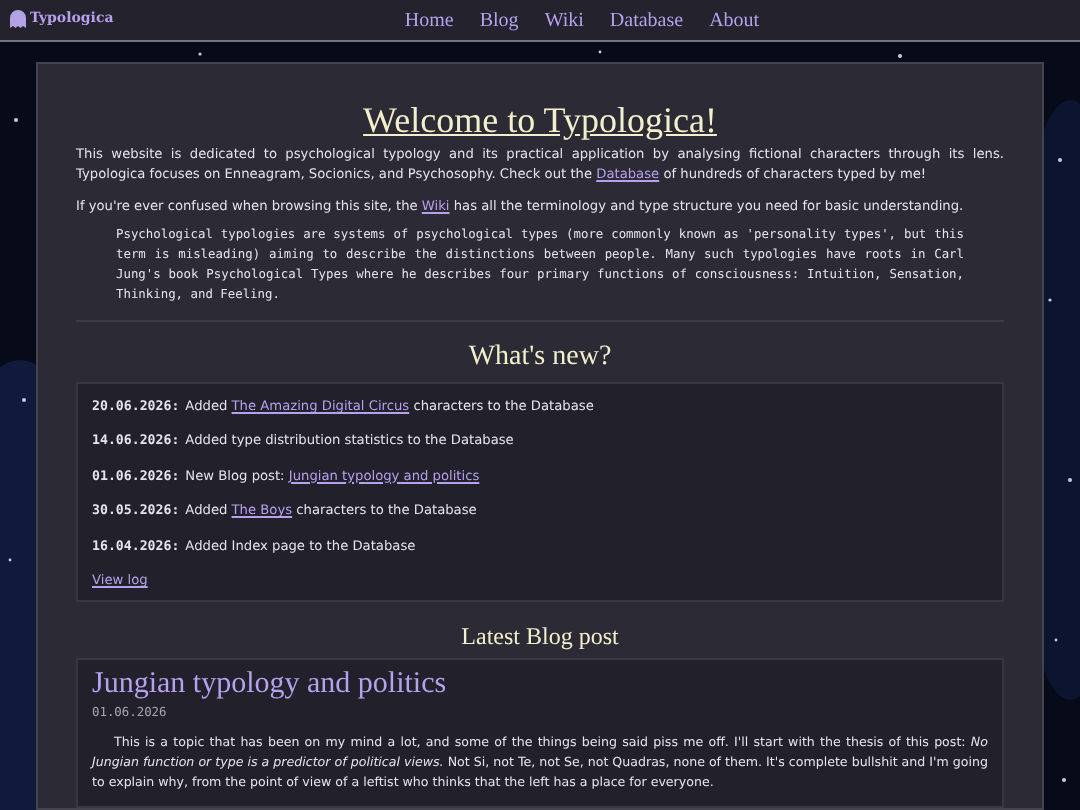  What do you see at coordinates (18, 18) in the screenshot?
I see `ghost-icon` at bounding box center [18, 18].